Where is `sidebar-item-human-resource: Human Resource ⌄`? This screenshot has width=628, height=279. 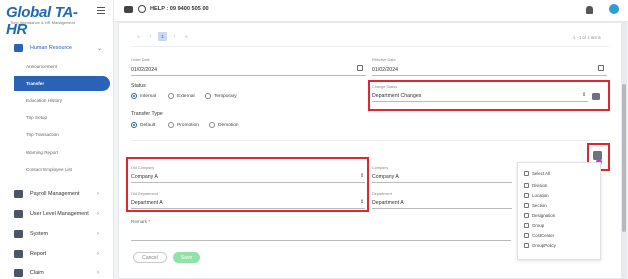 sidebar-item-human-resource: Human Resource ⌄ is located at coordinates (57, 48).